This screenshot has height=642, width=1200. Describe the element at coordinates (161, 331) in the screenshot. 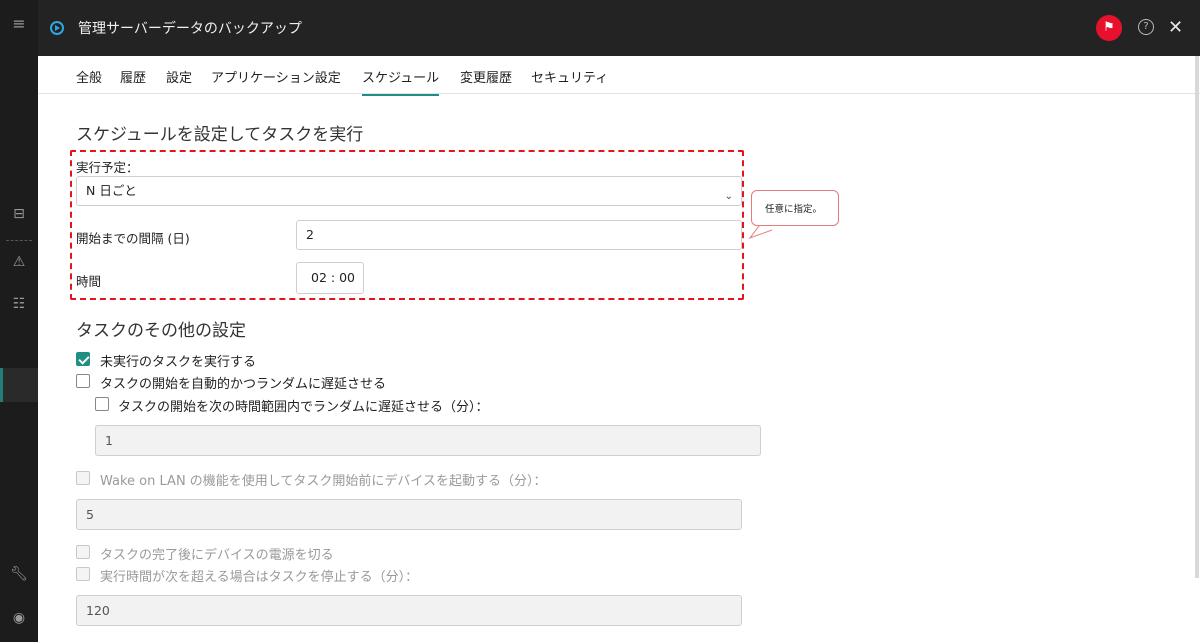

I see `other-settings-heading: タスクのその他の設定` at that location.